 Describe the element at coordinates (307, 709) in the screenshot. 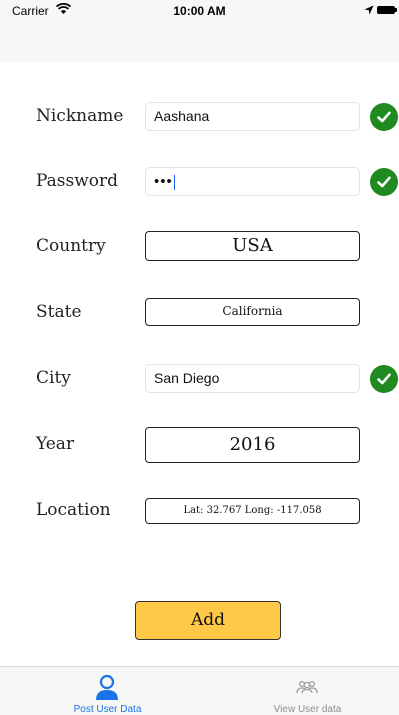

I see `tab-label: View User data` at that location.